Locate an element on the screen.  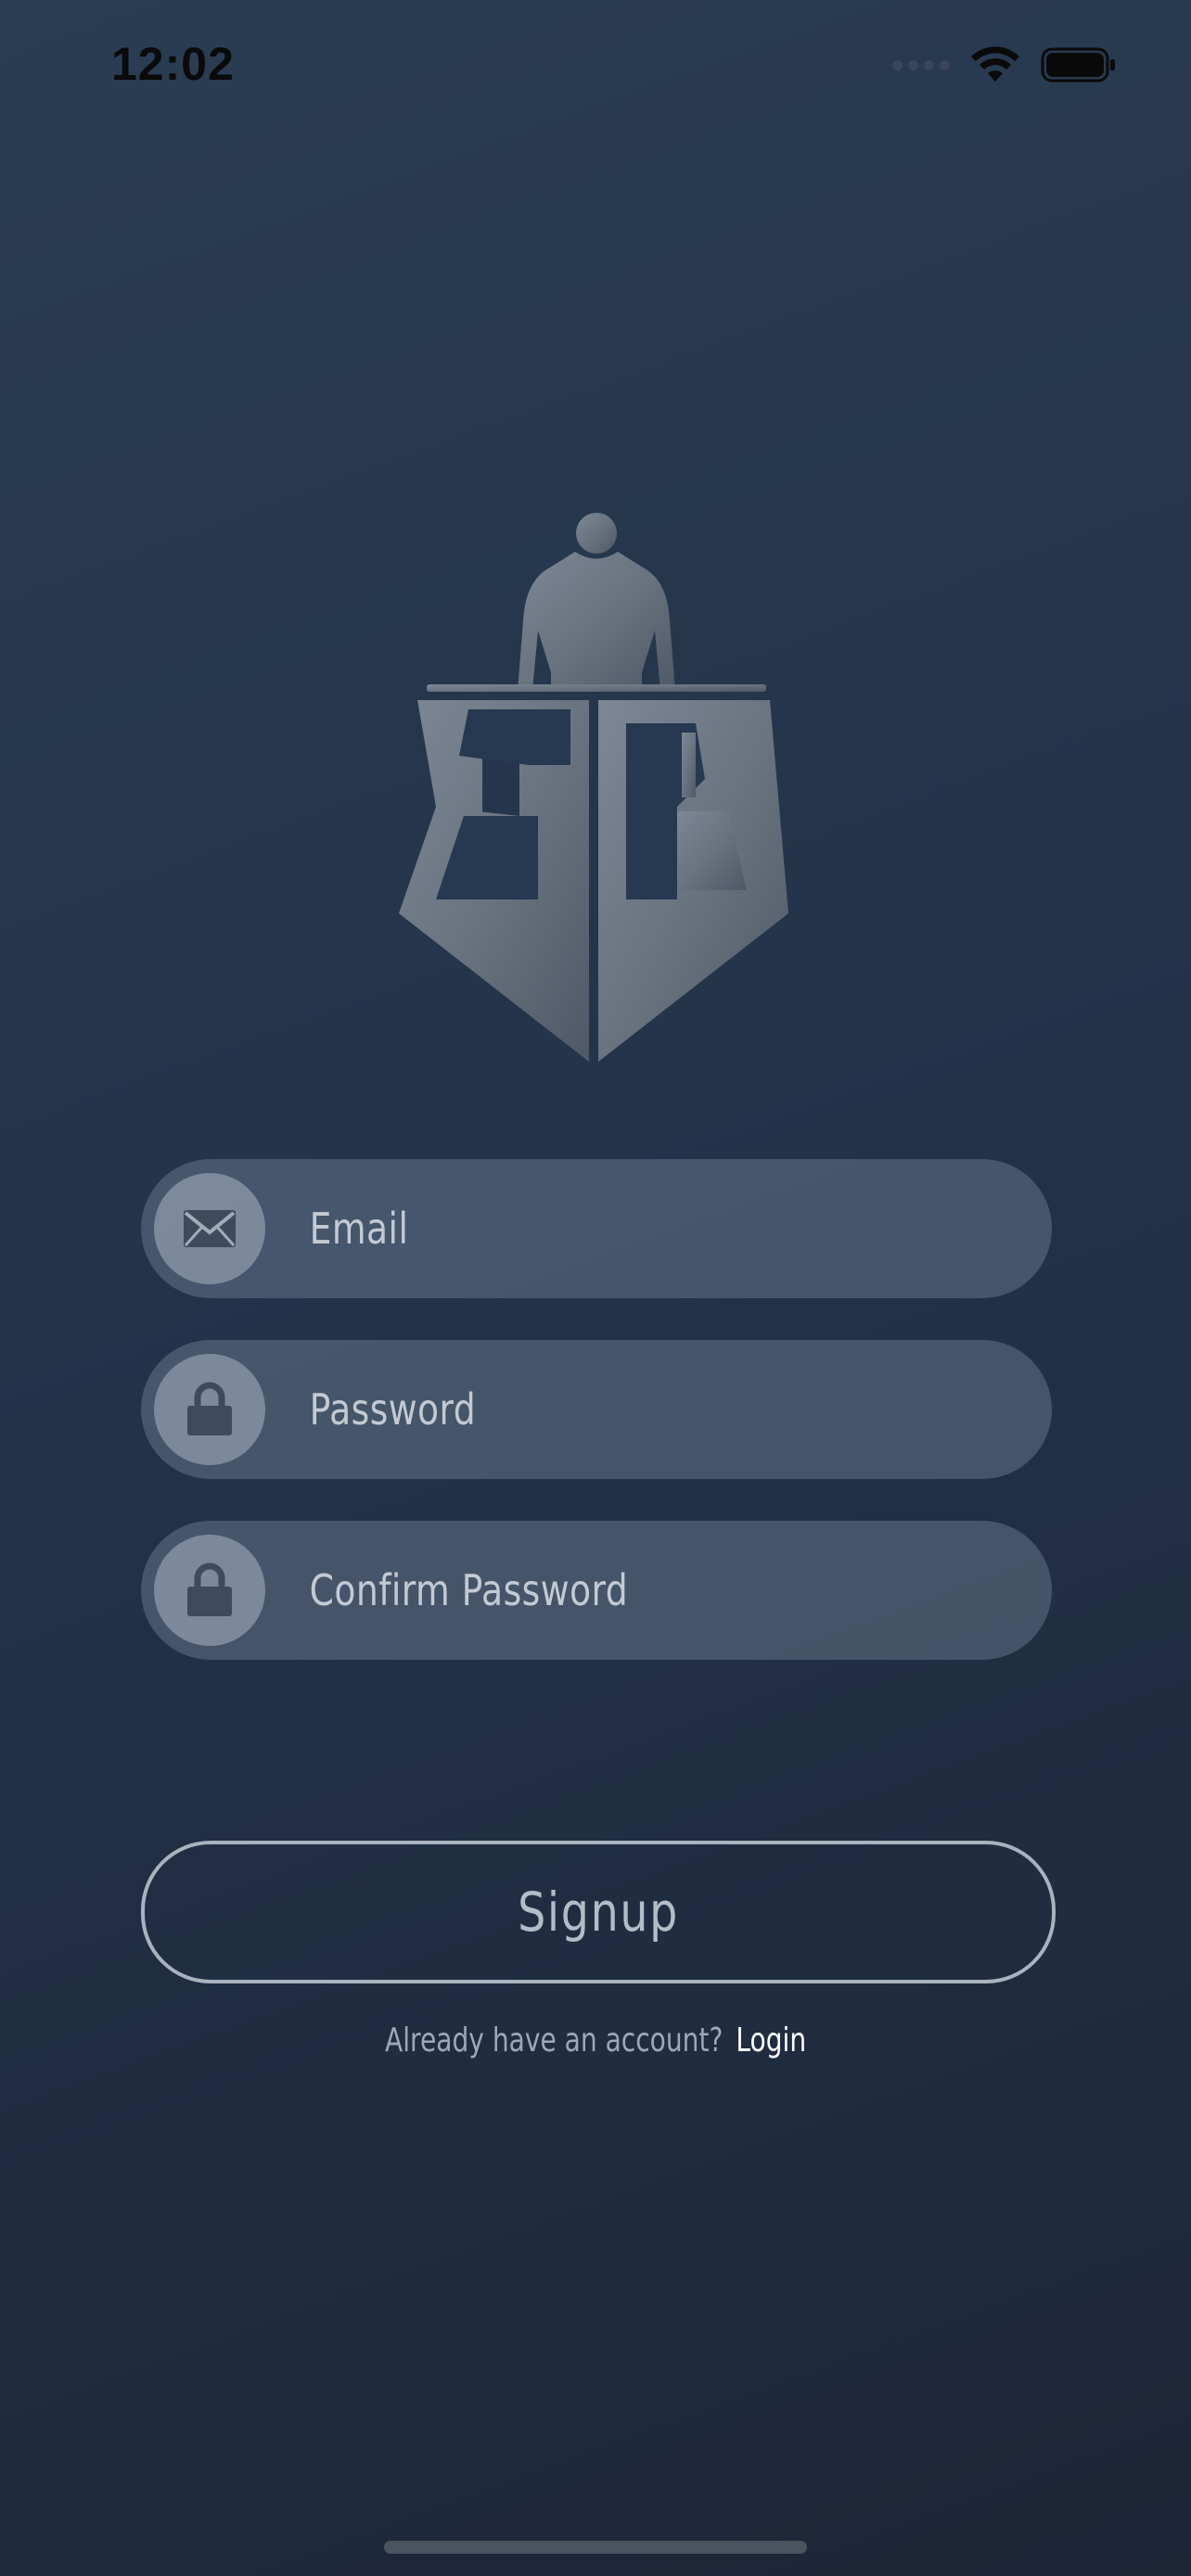
login-prompt-text: Already have an account? is located at coordinates (554, 2040).